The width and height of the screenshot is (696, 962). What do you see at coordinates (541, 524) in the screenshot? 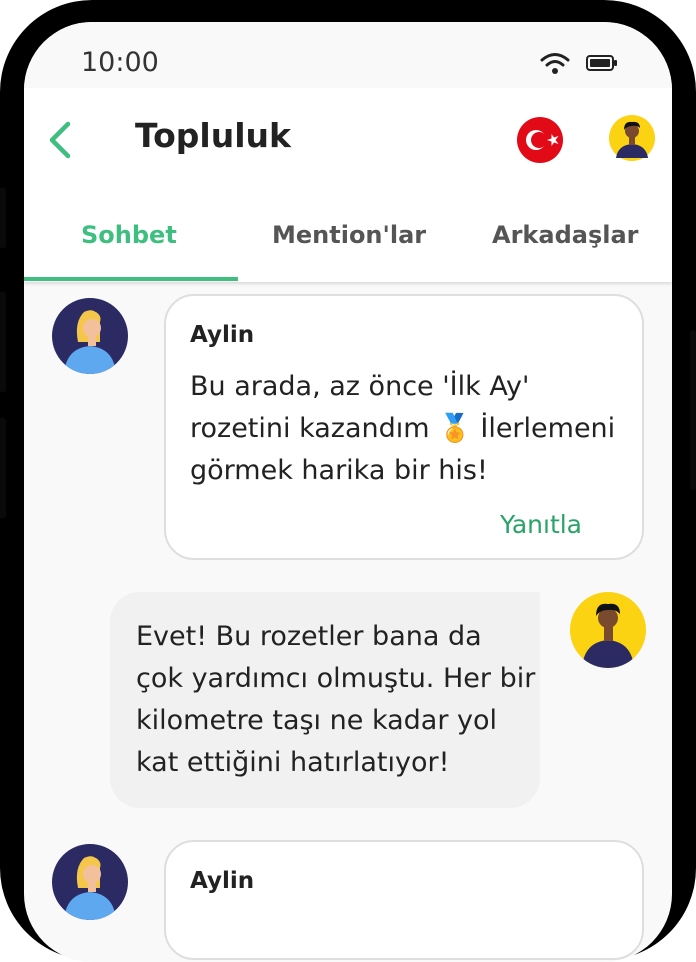
I see `reply-link: Yanıtla` at bounding box center [541, 524].